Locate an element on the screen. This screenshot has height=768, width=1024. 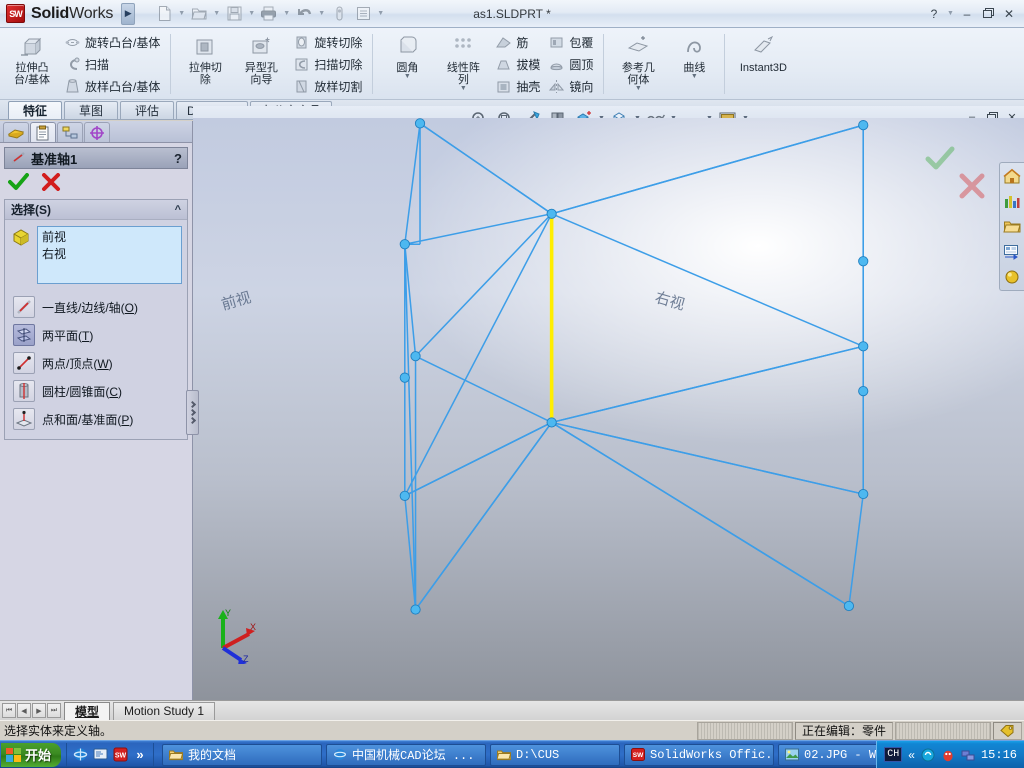
features-small-col-1: 筋 拔模 抽壳 is located at coordinates (517, 64).